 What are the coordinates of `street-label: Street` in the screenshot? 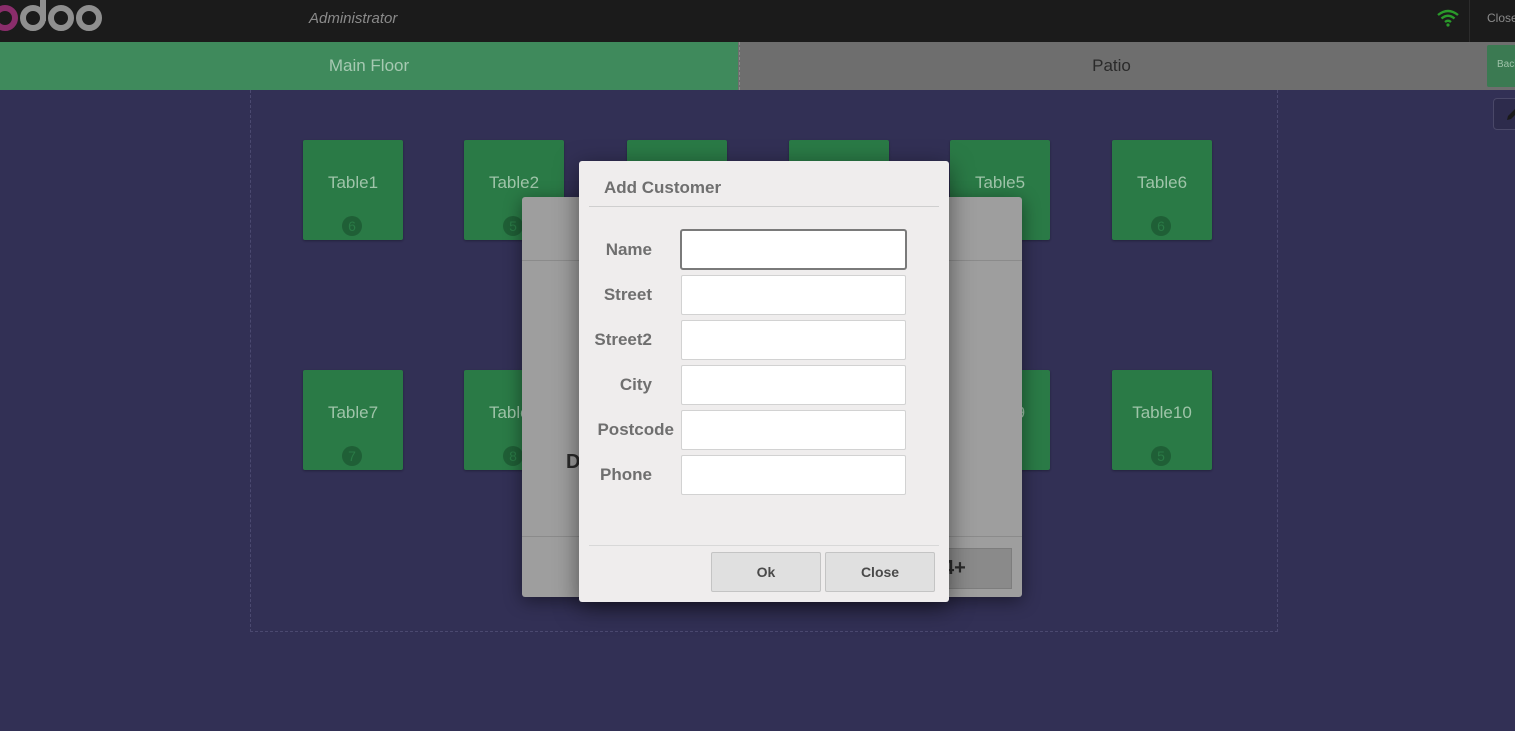 It's located at (627, 294).